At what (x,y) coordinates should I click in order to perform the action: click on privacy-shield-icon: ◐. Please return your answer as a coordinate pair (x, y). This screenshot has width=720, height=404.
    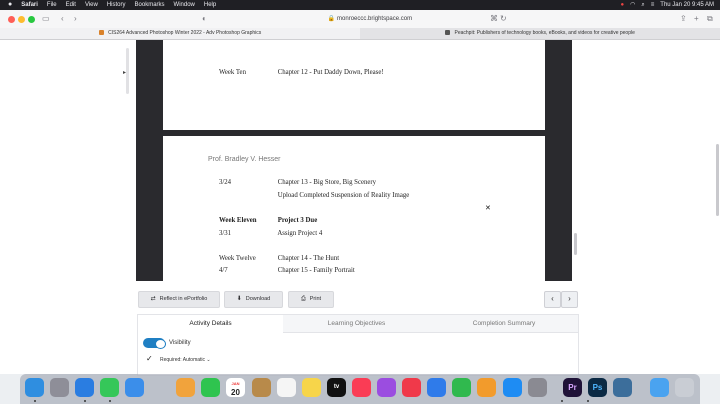
    Looking at the image, I should click on (204, 19).